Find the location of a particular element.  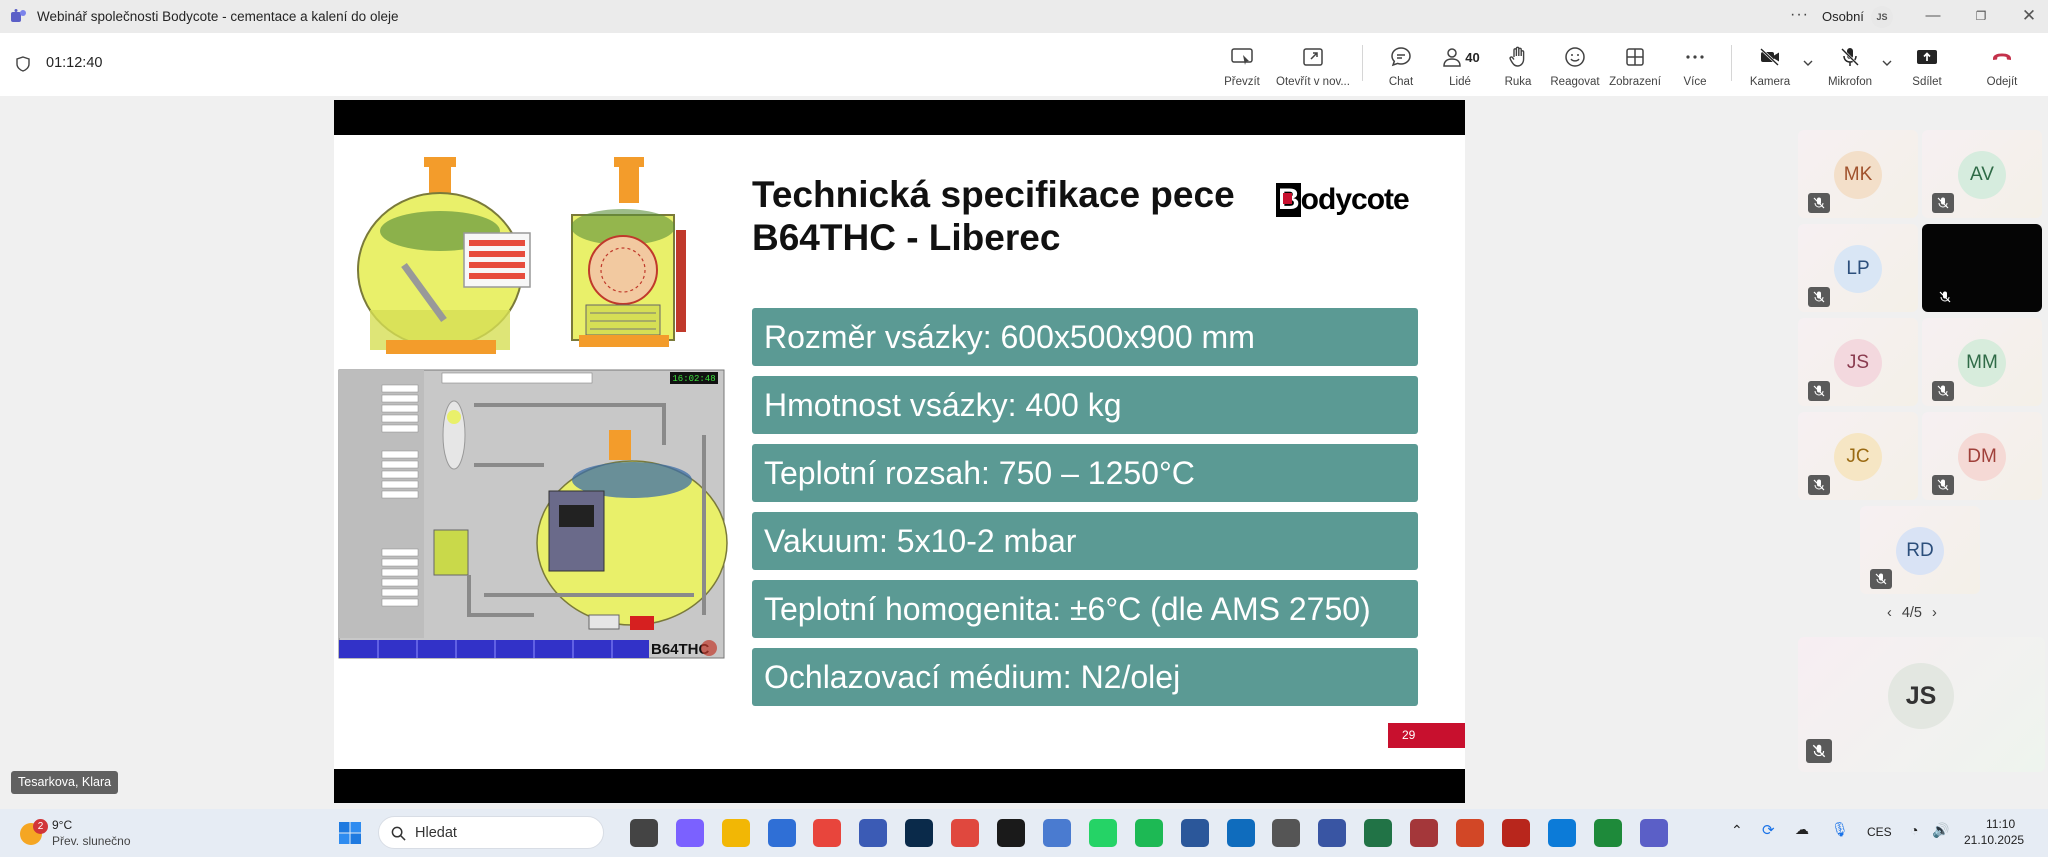

word-icon is located at coordinates (1195, 833).